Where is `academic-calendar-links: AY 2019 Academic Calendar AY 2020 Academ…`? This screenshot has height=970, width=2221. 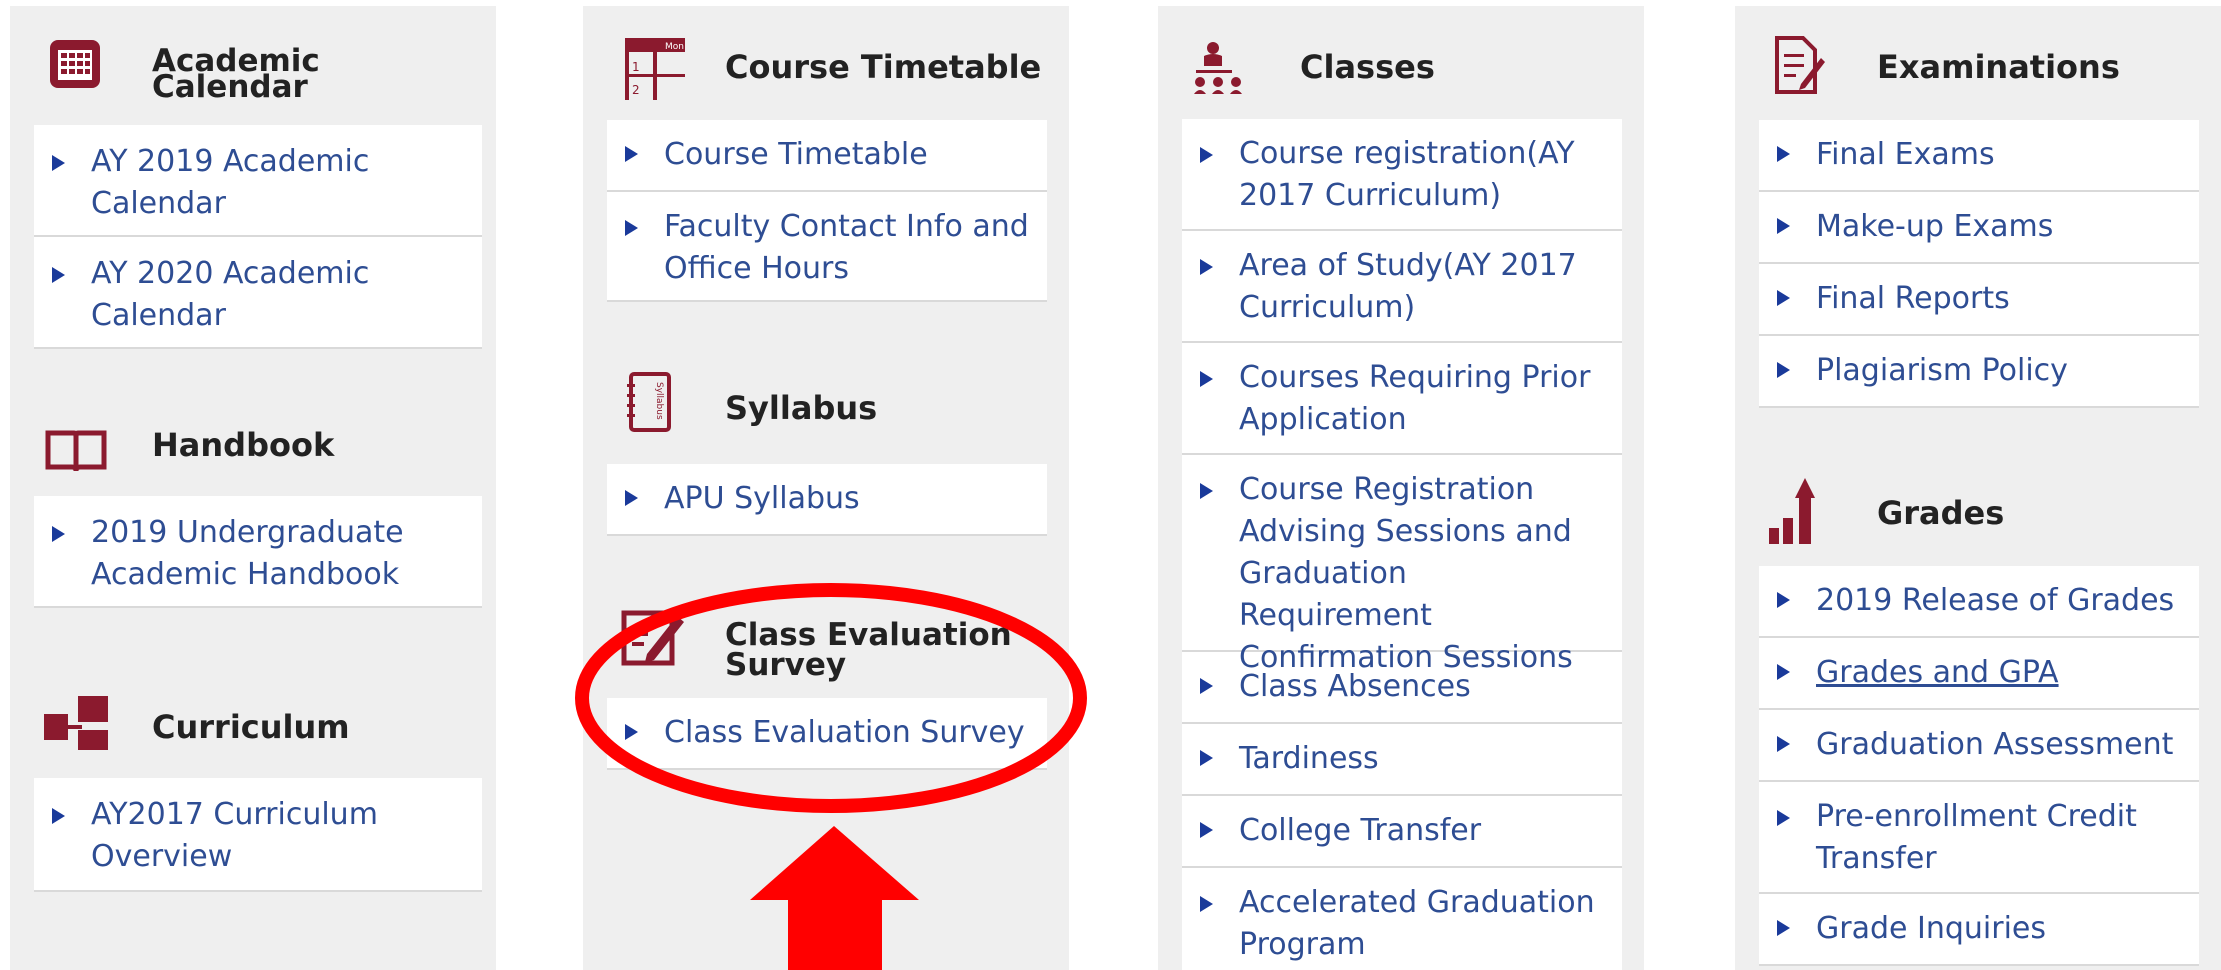
academic-calendar-links: AY 2019 Academic Calendar AY 2020 Academ… is located at coordinates (258, 237).